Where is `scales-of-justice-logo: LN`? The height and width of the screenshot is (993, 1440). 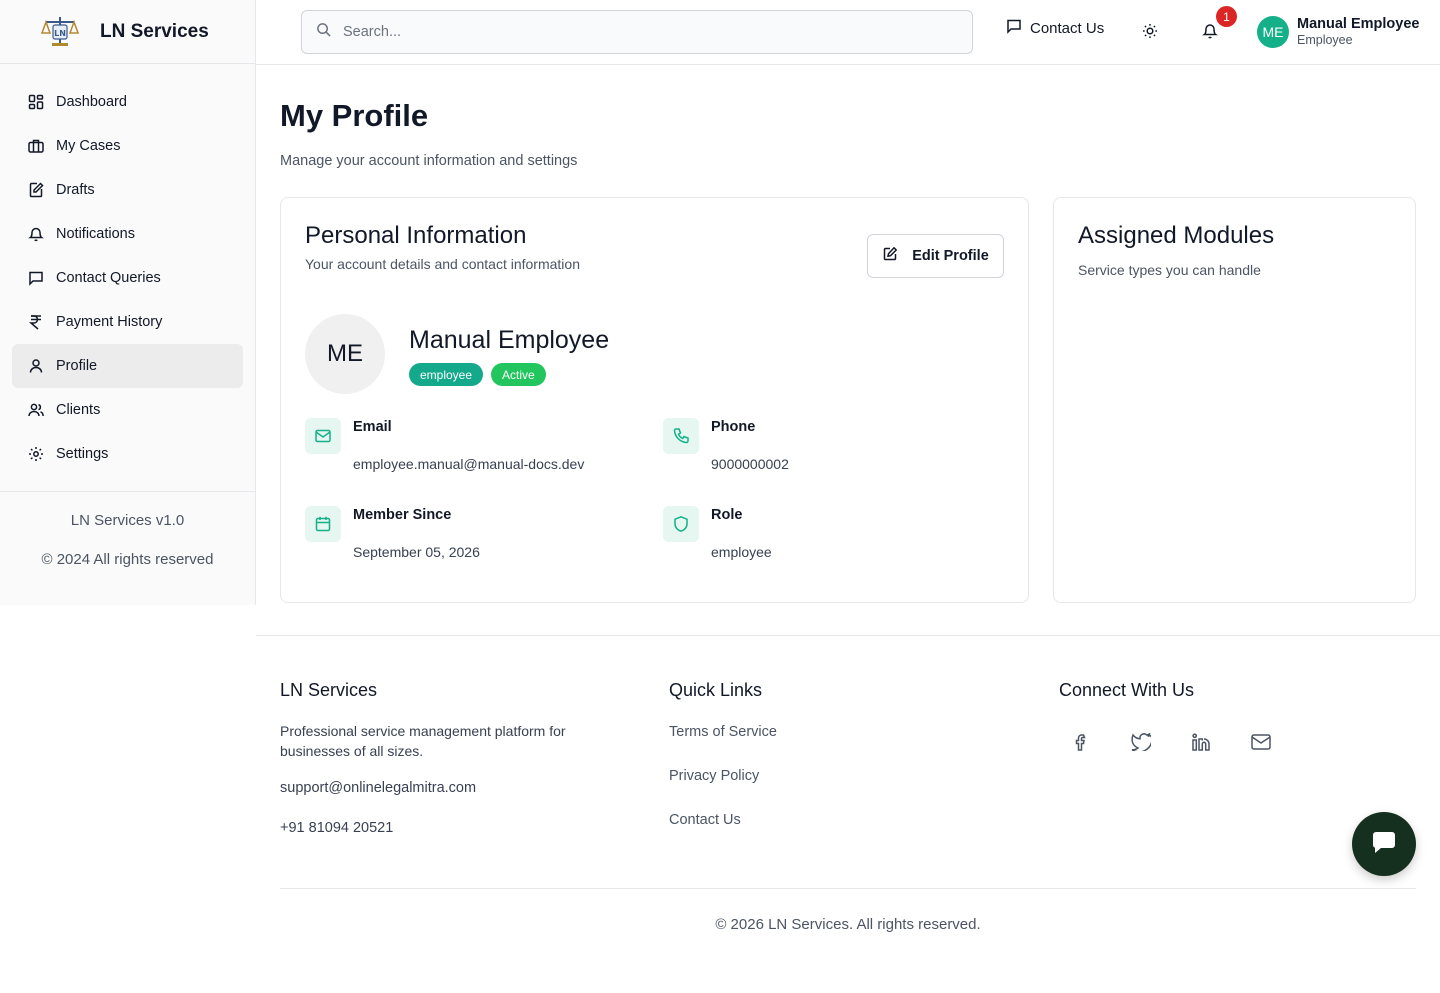 scales-of-justice-logo: LN is located at coordinates (60, 32).